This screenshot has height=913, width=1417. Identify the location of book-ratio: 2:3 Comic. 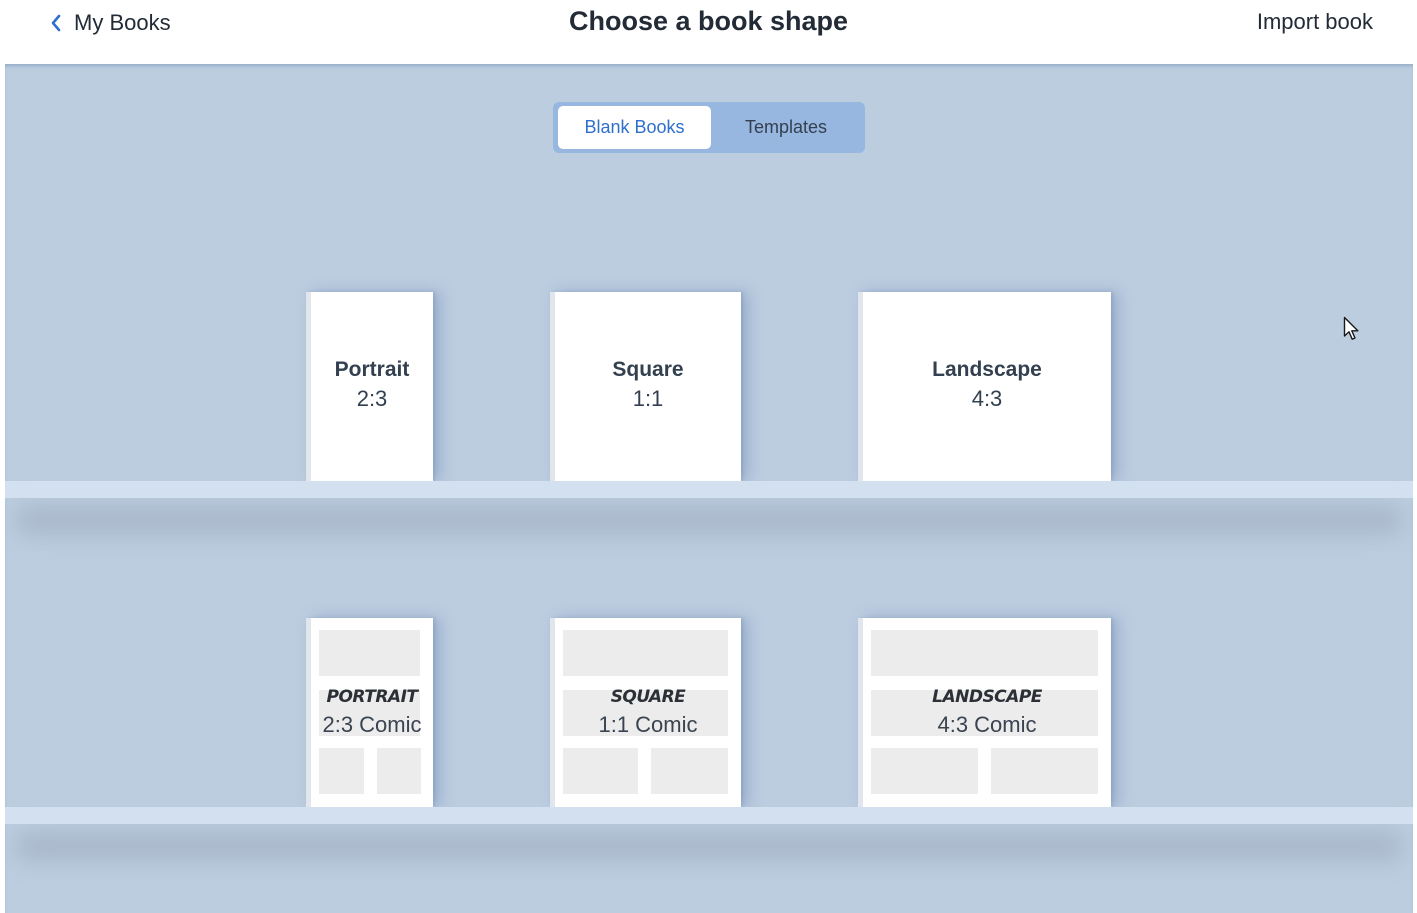
(372, 724).